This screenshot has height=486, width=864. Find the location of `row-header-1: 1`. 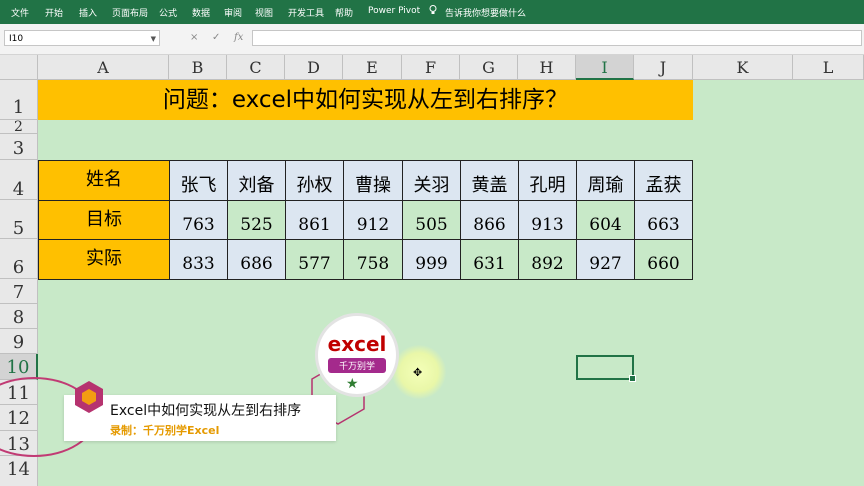

row-header-1: 1 is located at coordinates (19, 100).